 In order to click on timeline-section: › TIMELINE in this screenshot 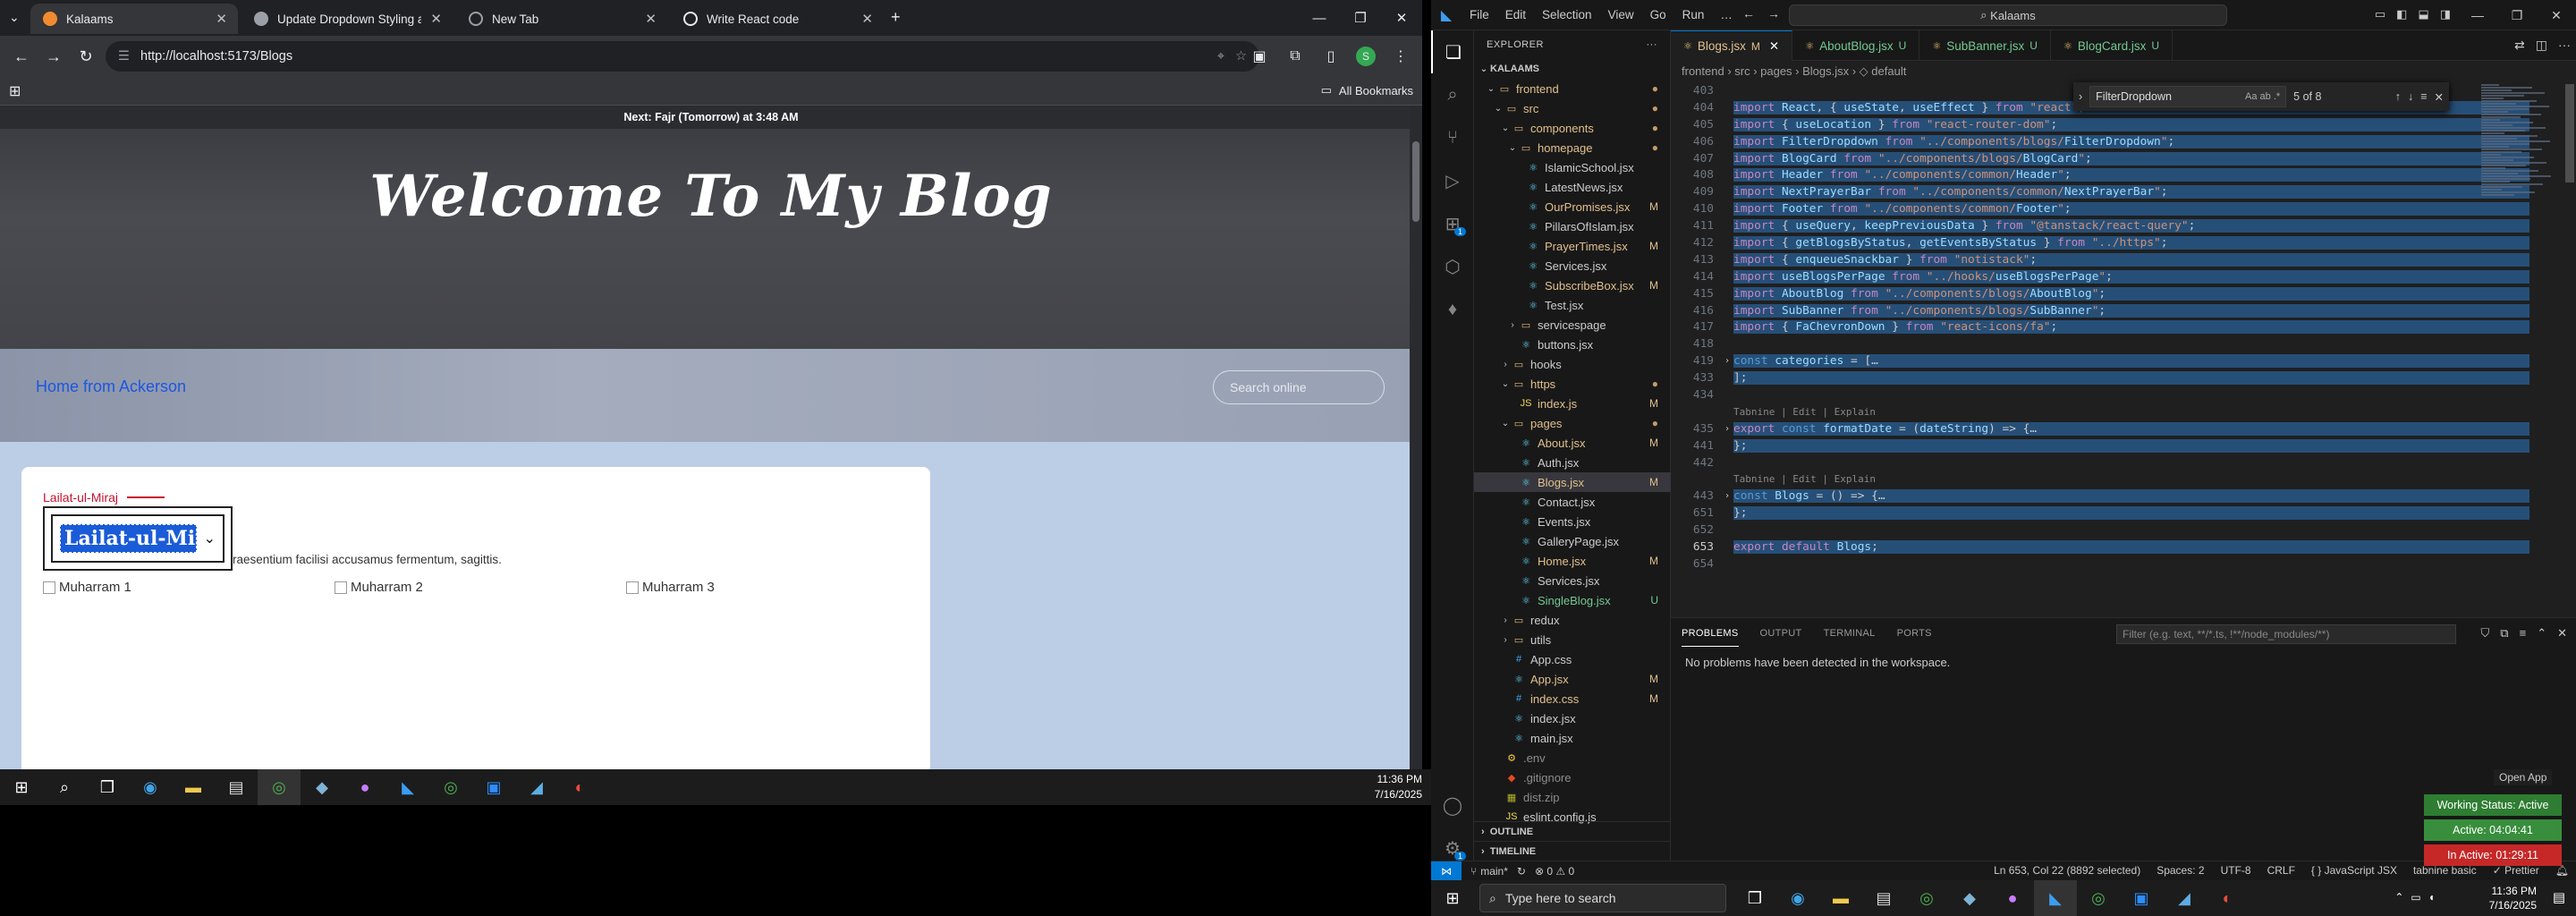, I will do `click(1572, 851)`.